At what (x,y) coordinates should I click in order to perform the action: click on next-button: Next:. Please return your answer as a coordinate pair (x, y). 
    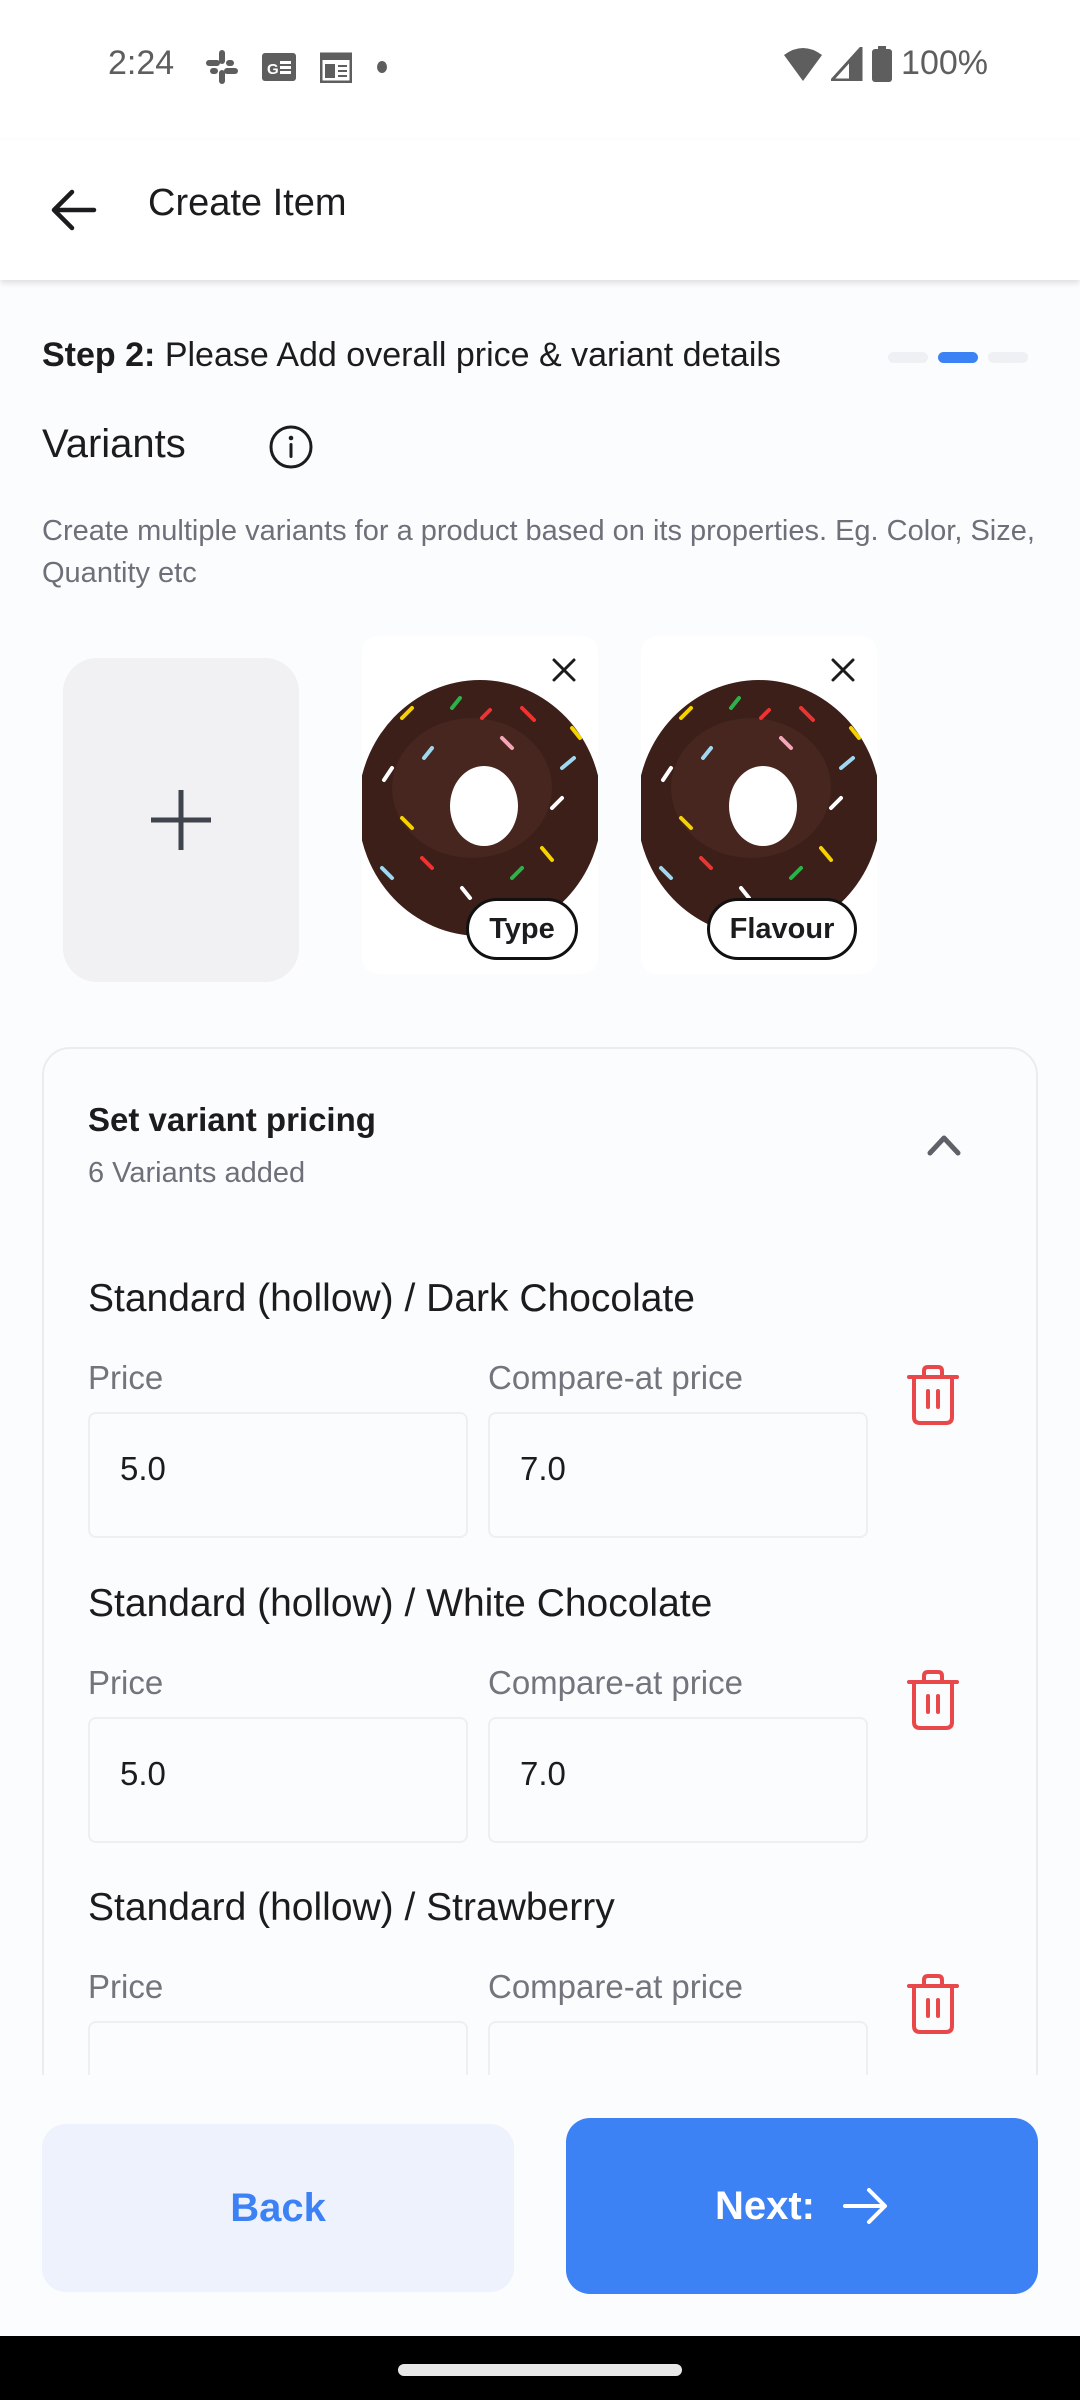
    Looking at the image, I should click on (802, 2206).